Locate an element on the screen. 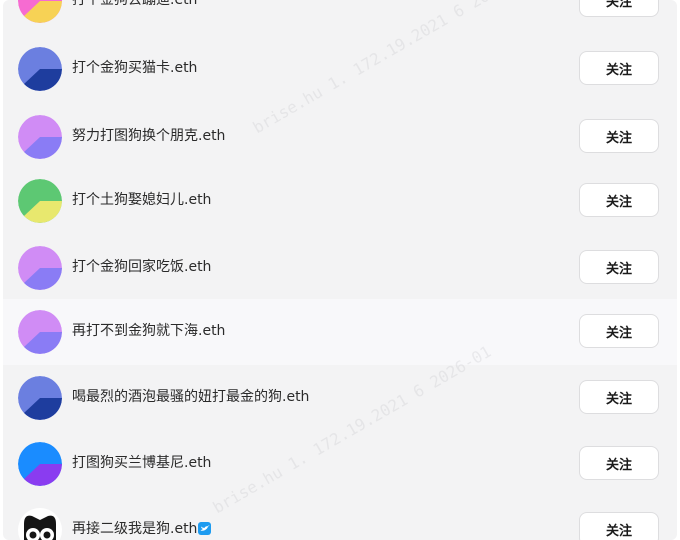 This screenshot has height=540, width=680. user-name: 打个土狗娶媳妇儿.eth is located at coordinates (141, 200).